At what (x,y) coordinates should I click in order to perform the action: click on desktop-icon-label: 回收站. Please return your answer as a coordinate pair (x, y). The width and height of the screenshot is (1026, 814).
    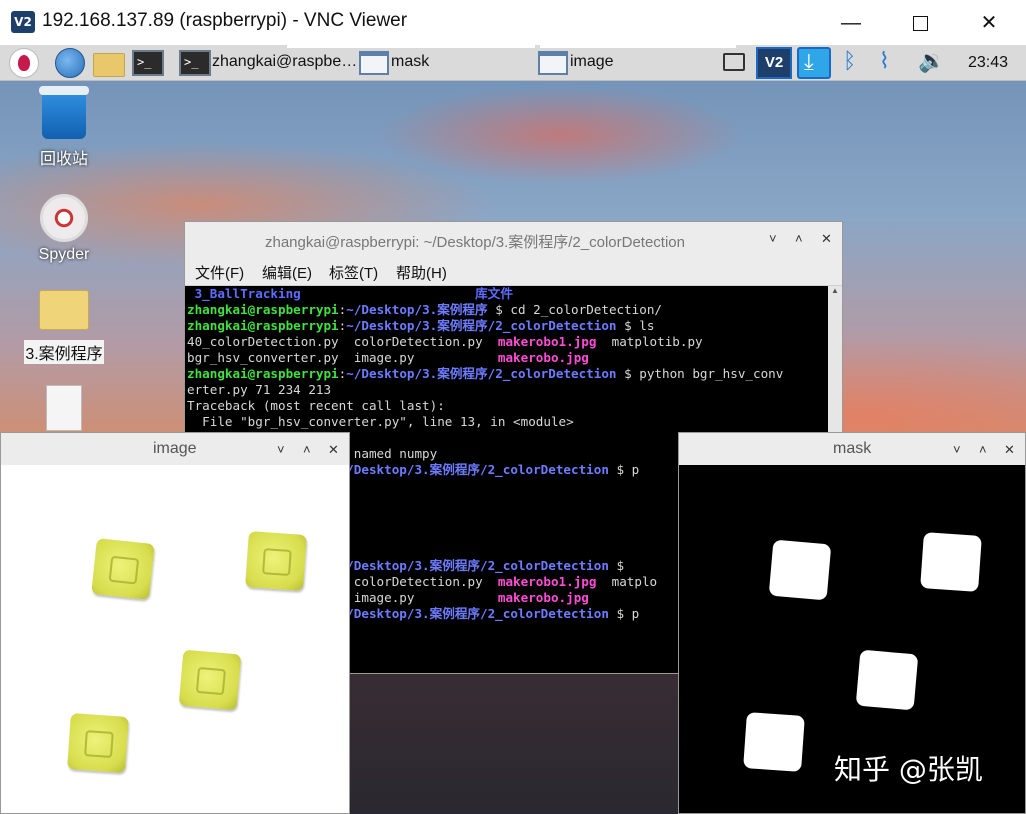
    Looking at the image, I should click on (63, 159).